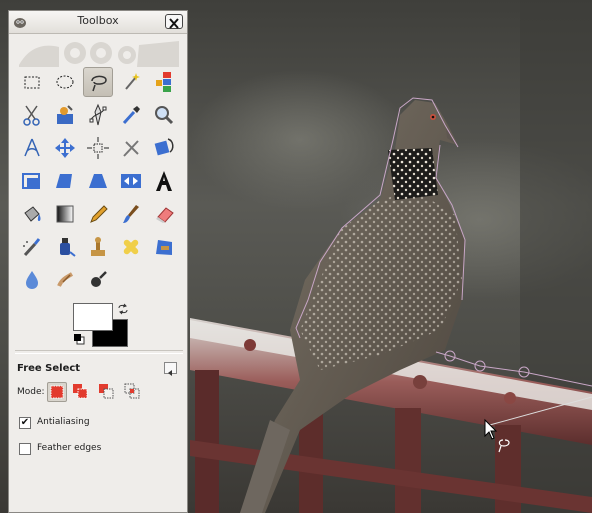  Describe the element at coordinates (131, 181) in the screenshot. I see `flip-icon` at that location.